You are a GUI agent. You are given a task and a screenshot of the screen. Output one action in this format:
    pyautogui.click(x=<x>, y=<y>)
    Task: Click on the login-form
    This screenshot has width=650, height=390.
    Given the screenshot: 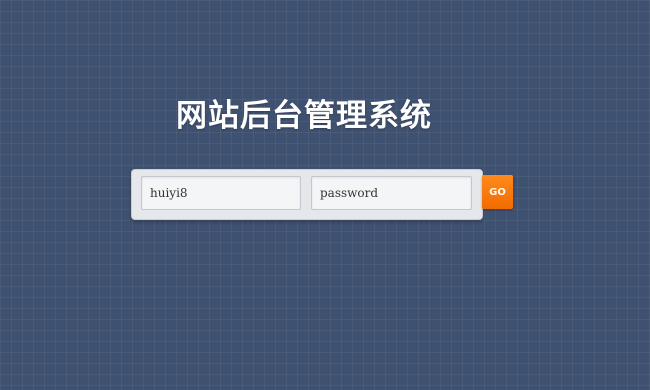 What is the action you would take?
    pyautogui.click(x=307, y=194)
    